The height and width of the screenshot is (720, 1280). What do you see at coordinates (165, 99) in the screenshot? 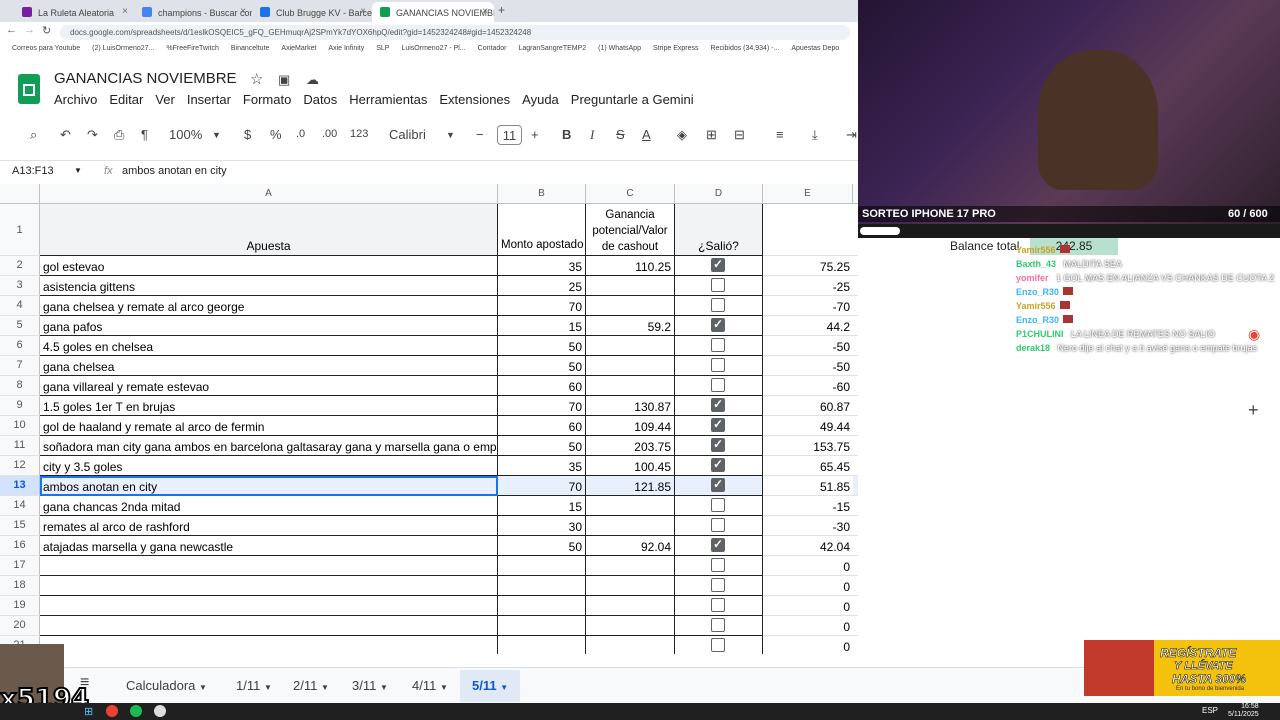
I see `menu-ver: Ver` at bounding box center [165, 99].